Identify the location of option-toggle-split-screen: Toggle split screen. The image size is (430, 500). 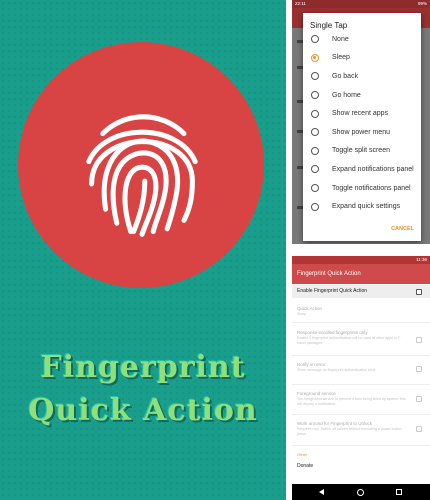
(362, 151).